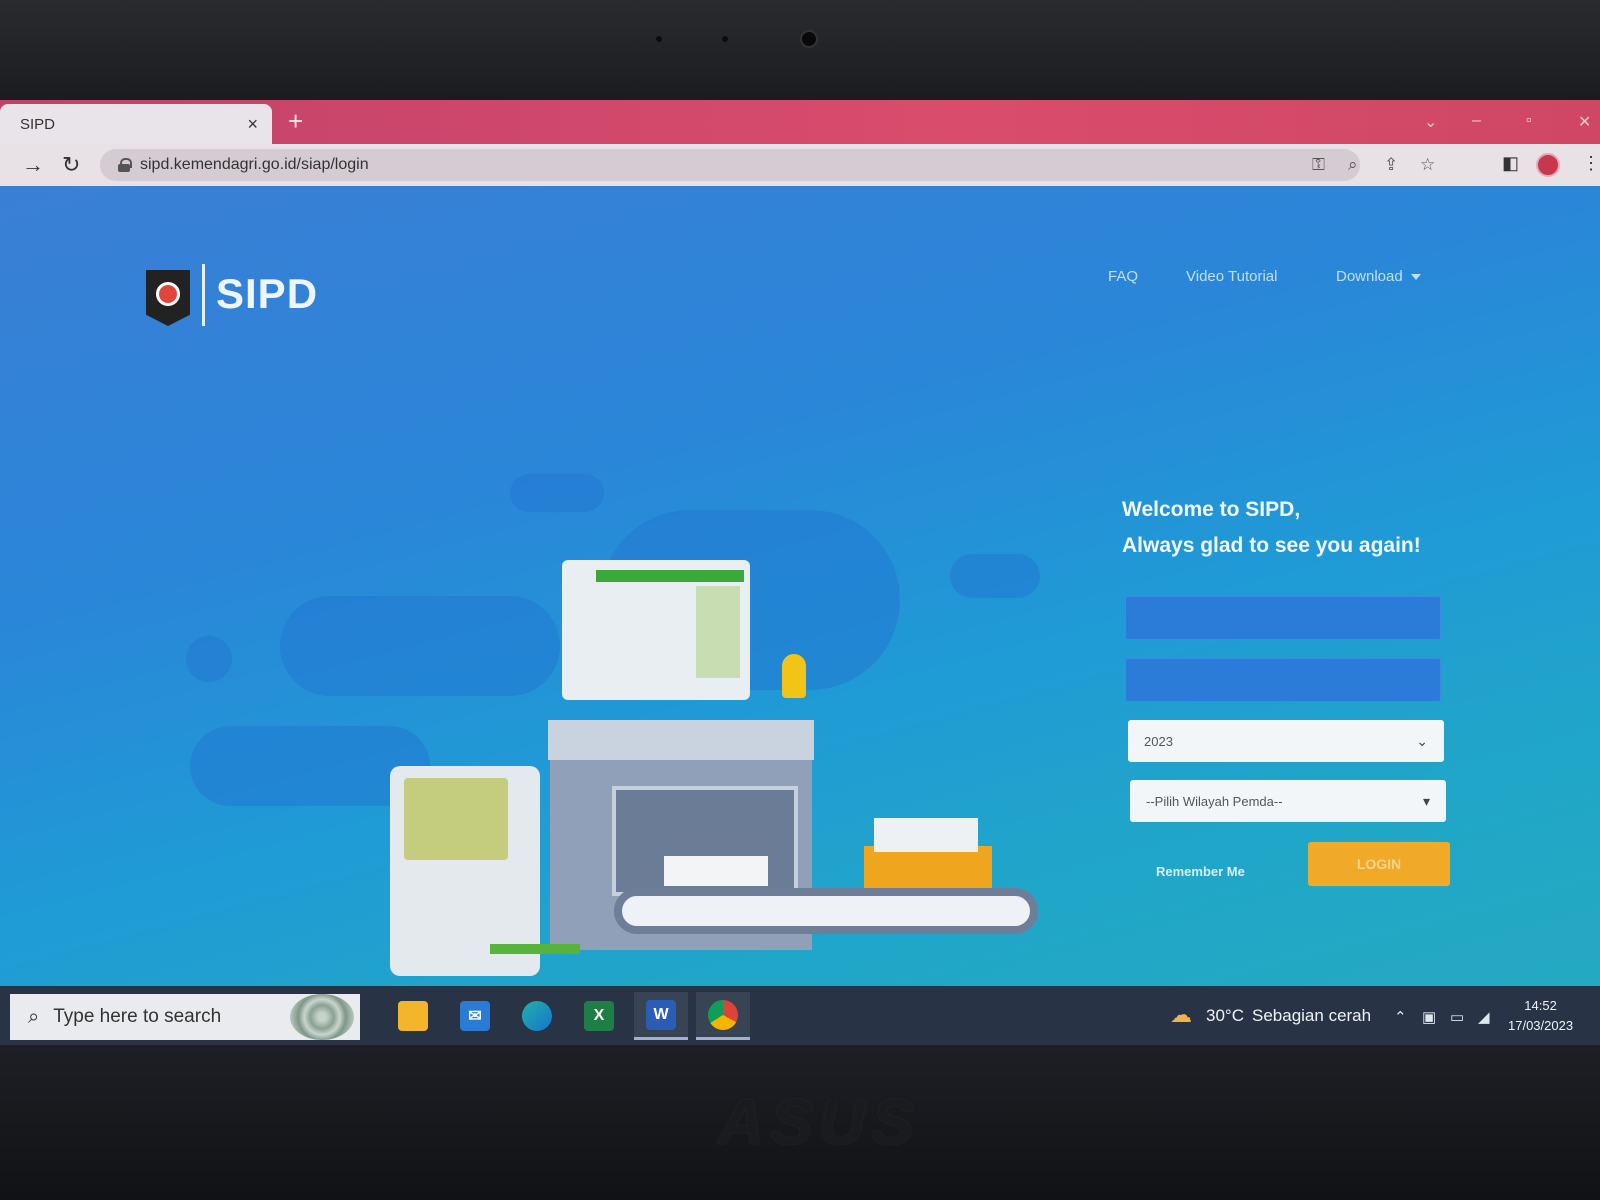 The image size is (1600, 1200). Describe the element at coordinates (38, 124) in the screenshot. I see `tab-title: SIPD` at that location.